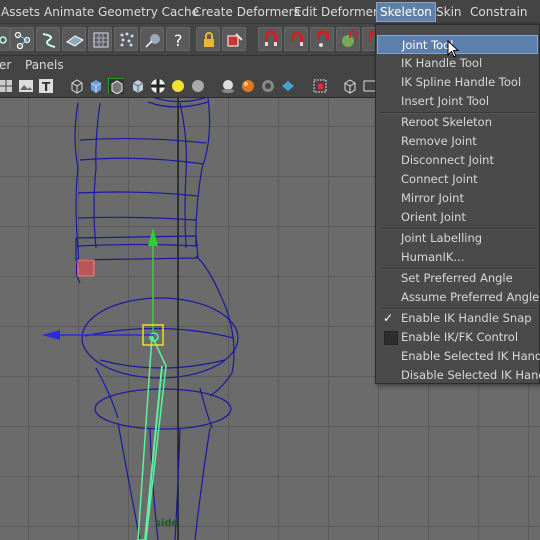 The image size is (540, 540). Describe the element at coordinates (391, 338) in the screenshot. I see `checkbox-unchecked-icon` at that location.